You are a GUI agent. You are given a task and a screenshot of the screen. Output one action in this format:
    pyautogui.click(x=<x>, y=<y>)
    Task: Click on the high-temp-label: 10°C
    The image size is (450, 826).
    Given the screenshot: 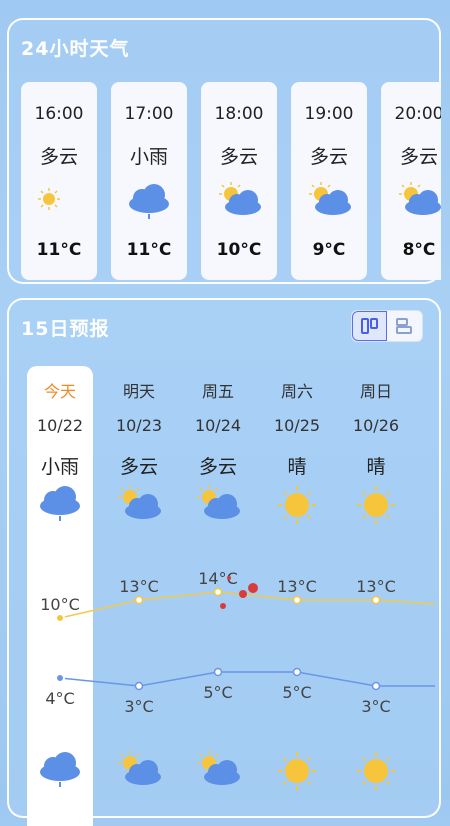 What is the action you would take?
    pyautogui.click(x=60, y=604)
    